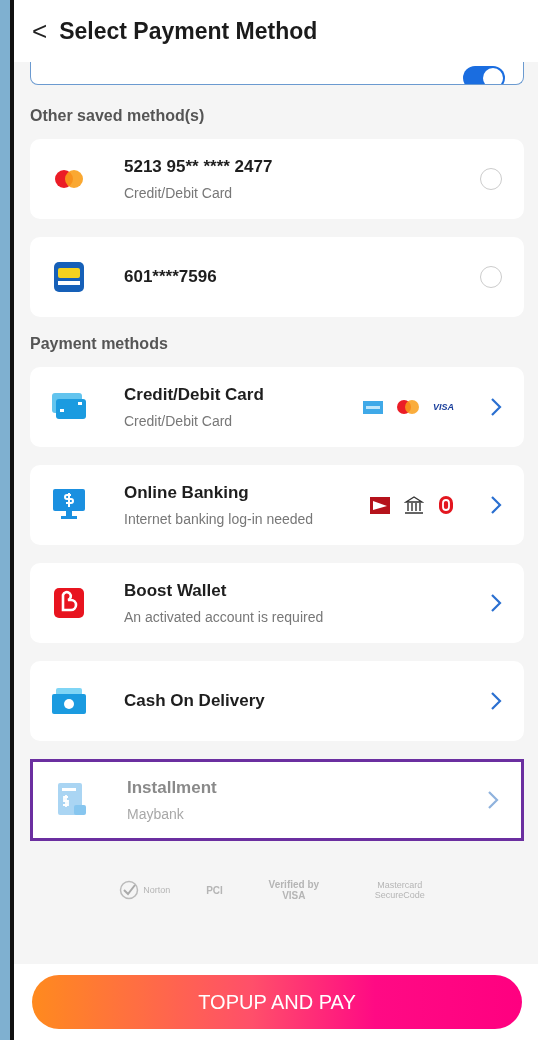 Image resolution: width=538 pixels, height=1040 pixels. Describe the element at coordinates (277, 179) in the screenshot. I see `saved-method-row: 5213 95** **** 2477 Credit/Debit Card` at that location.